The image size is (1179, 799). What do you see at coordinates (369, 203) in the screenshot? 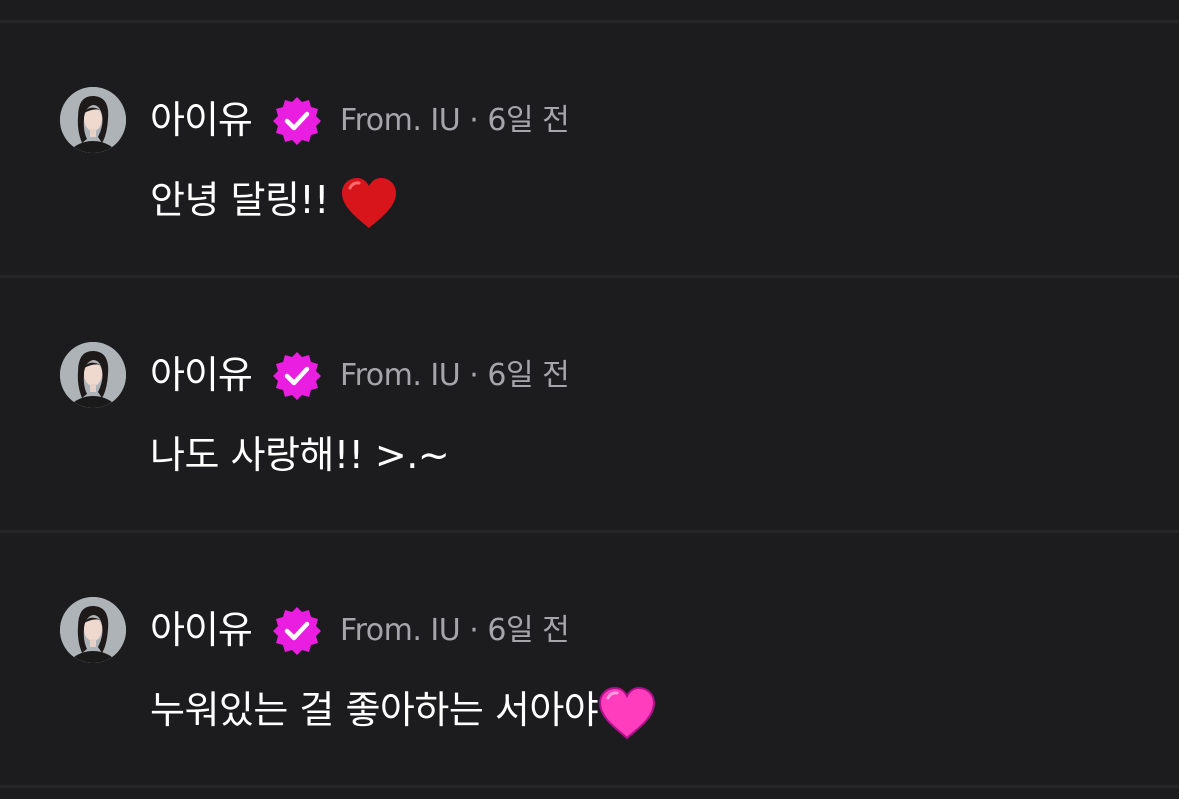
I see `red-heart-icon` at bounding box center [369, 203].